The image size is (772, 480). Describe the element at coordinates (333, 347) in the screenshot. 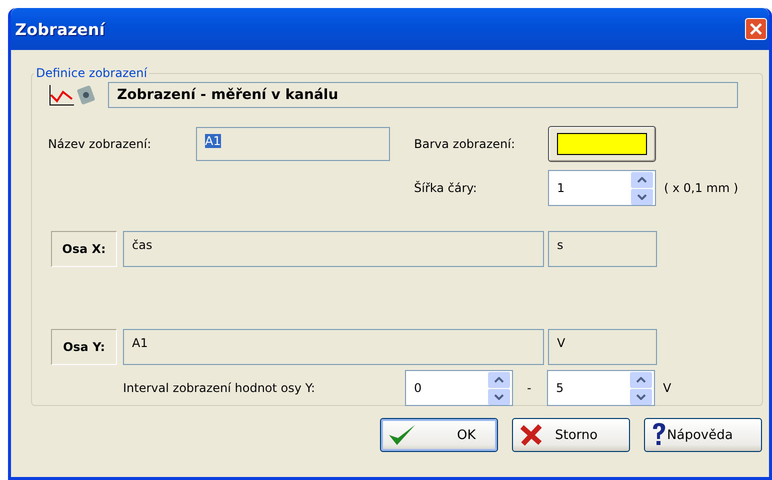

I see `axis-name-field: A1` at that location.